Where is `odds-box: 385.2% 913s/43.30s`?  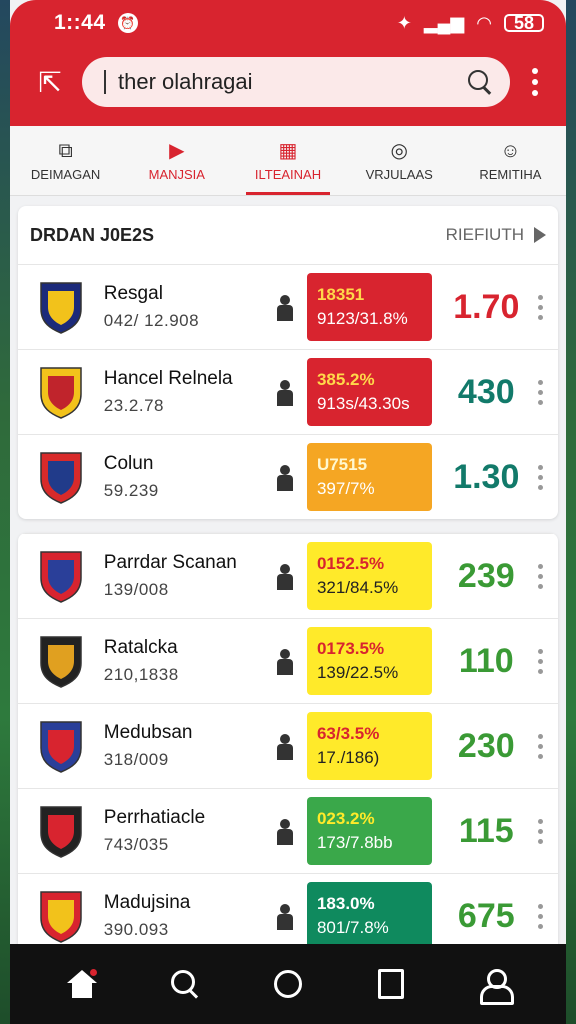 odds-box: 385.2% 913s/43.30s is located at coordinates (369, 392).